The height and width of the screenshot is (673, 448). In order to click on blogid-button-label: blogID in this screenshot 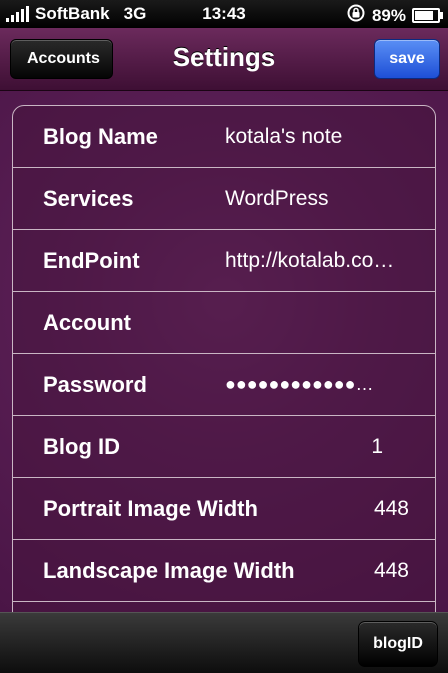, I will do `click(398, 643)`.